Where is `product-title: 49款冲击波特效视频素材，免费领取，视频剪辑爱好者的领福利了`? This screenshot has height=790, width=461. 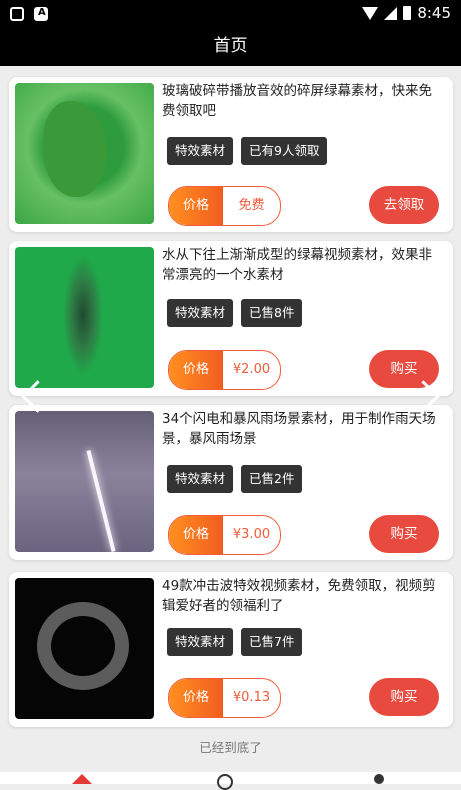
product-title: 49款冲击波特效视频素材，免费领取，视频剪辑爱好者的领福利了 is located at coordinates (303, 596).